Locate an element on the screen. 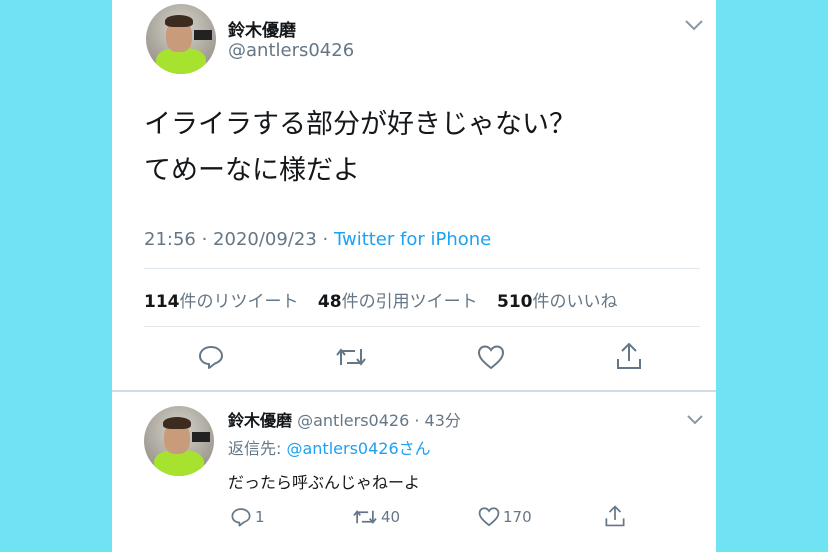 The image size is (828, 552). share-button is located at coordinates (629, 356).